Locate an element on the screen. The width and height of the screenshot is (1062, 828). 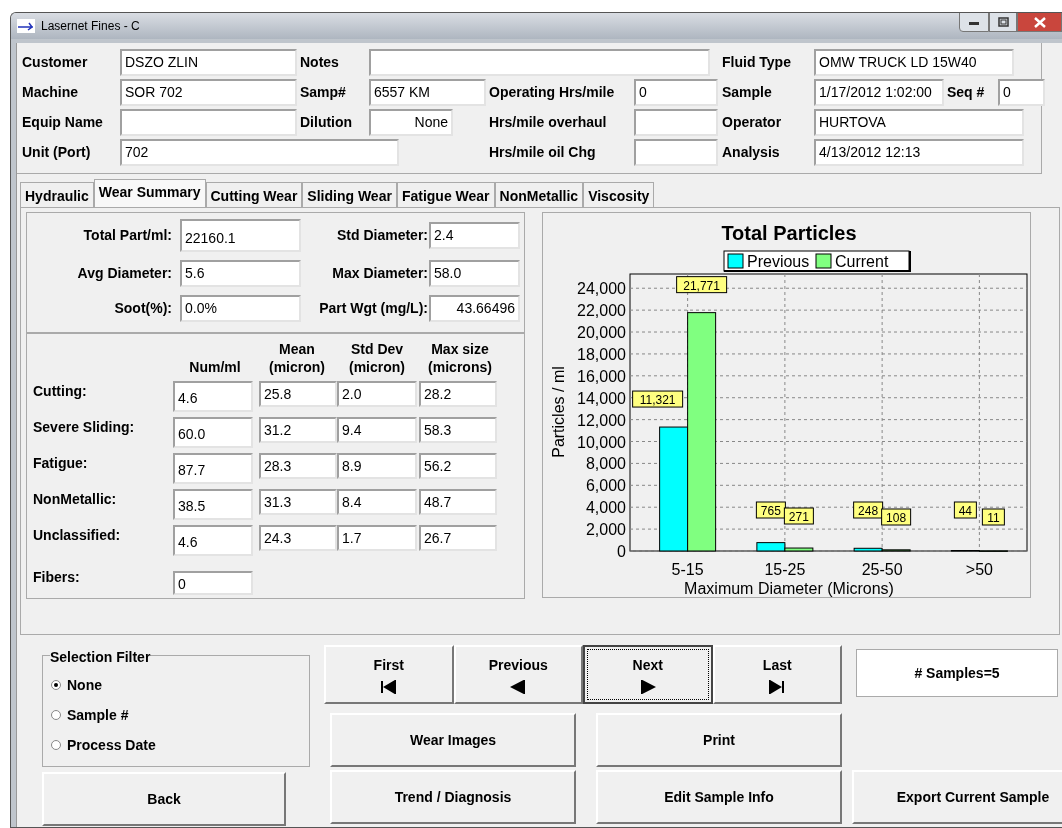
field-label: Analysis is located at coordinates (751, 152).